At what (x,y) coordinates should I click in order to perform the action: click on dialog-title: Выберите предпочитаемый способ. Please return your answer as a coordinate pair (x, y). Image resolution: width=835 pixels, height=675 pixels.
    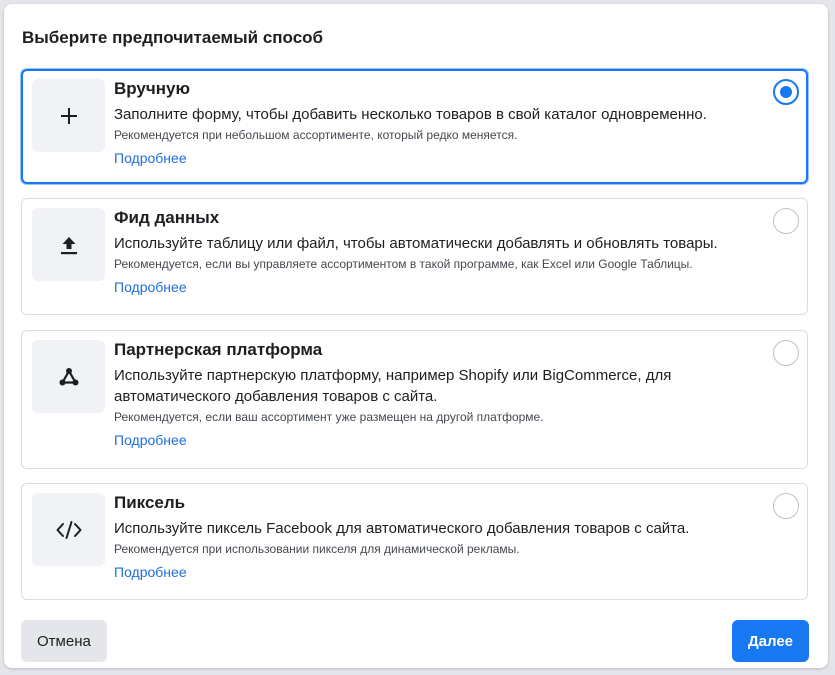
    Looking at the image, I should click on (173, 37).